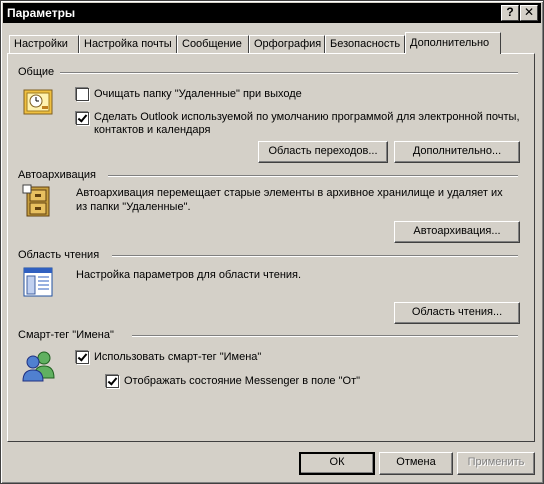 The height and width of the screenshot is (484, 544). Describe the element at coordinates (36, 200) in the screenshot. I see `archive-cabinet-icon` at that location.